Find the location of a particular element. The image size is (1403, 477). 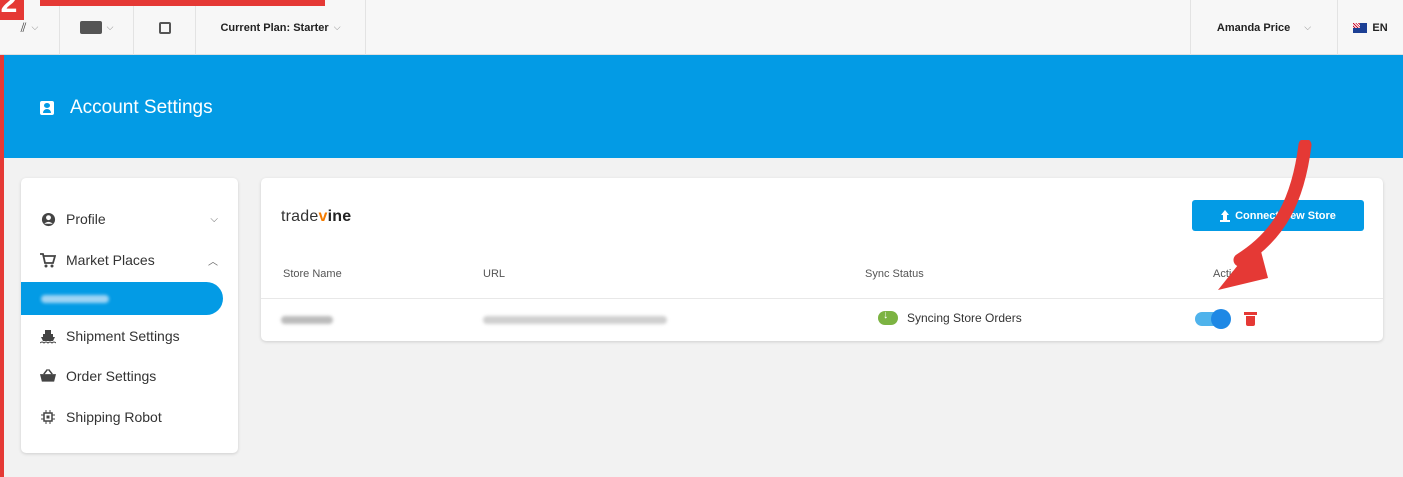

toggle-knob is located at coordinates (1221, 319).